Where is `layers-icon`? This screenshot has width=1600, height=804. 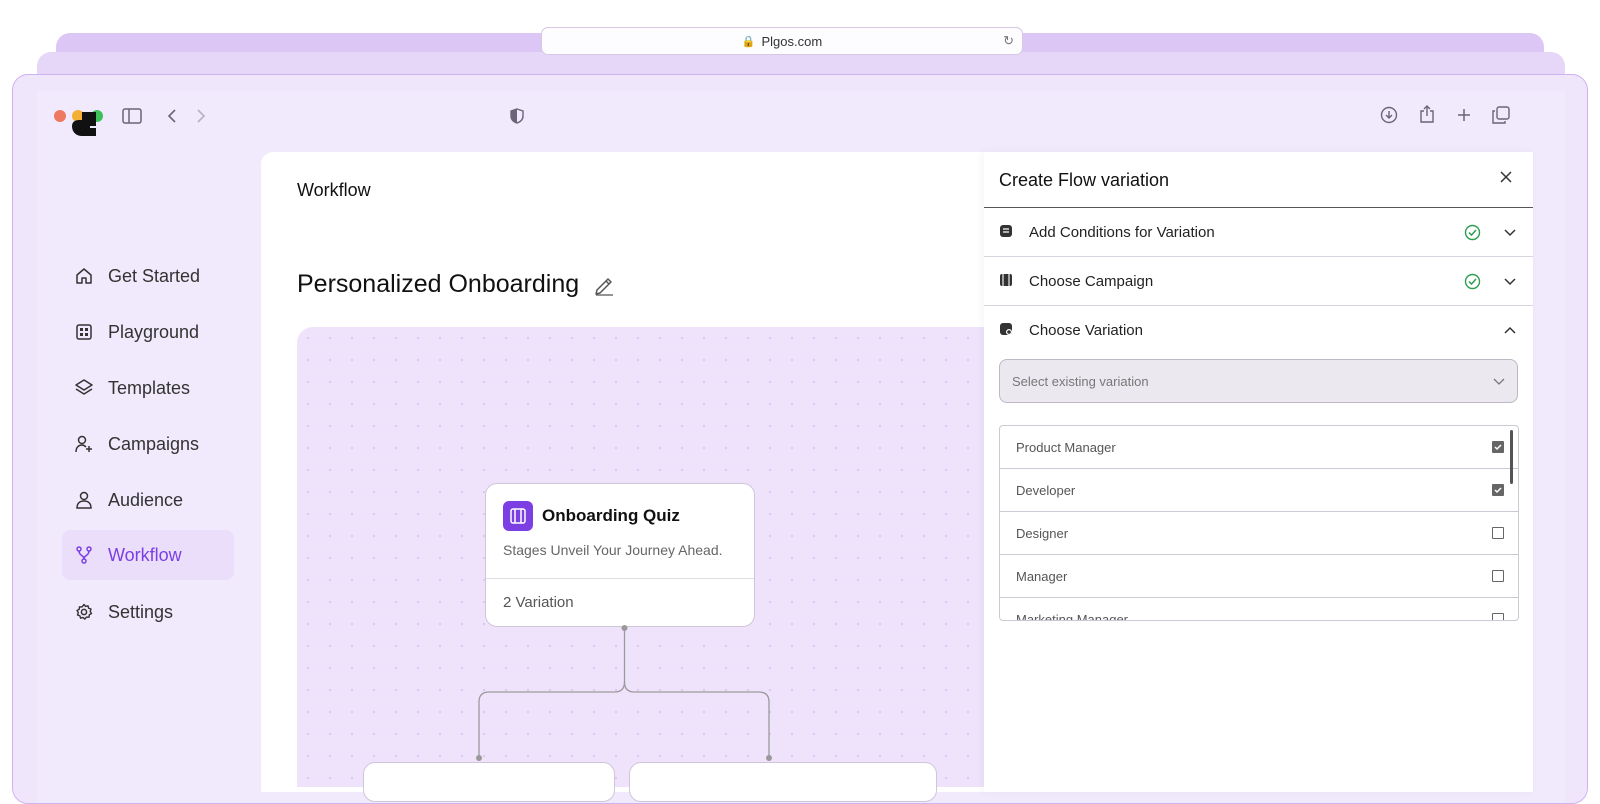 layers-icon is located at coordinates (84, 388).